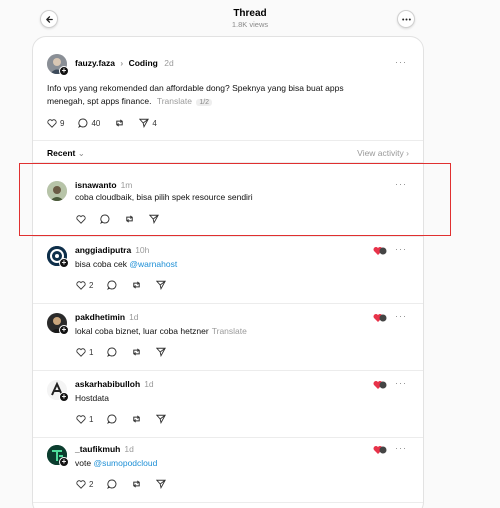  I want to click on post-actions: 9 40 4, so click(109, 123).